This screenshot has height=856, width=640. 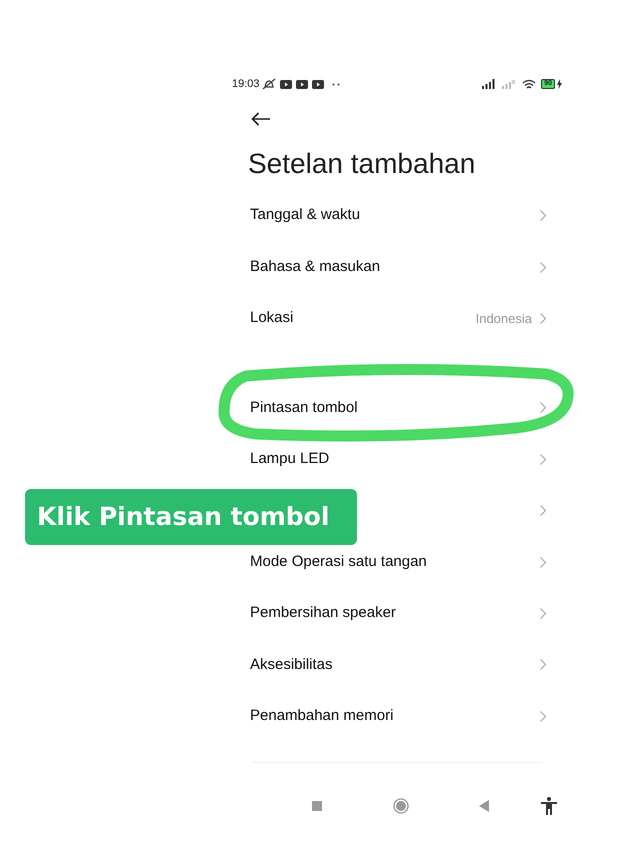 I want to click on setting-label: Aksesibilitas, so click(x=291, y=665).